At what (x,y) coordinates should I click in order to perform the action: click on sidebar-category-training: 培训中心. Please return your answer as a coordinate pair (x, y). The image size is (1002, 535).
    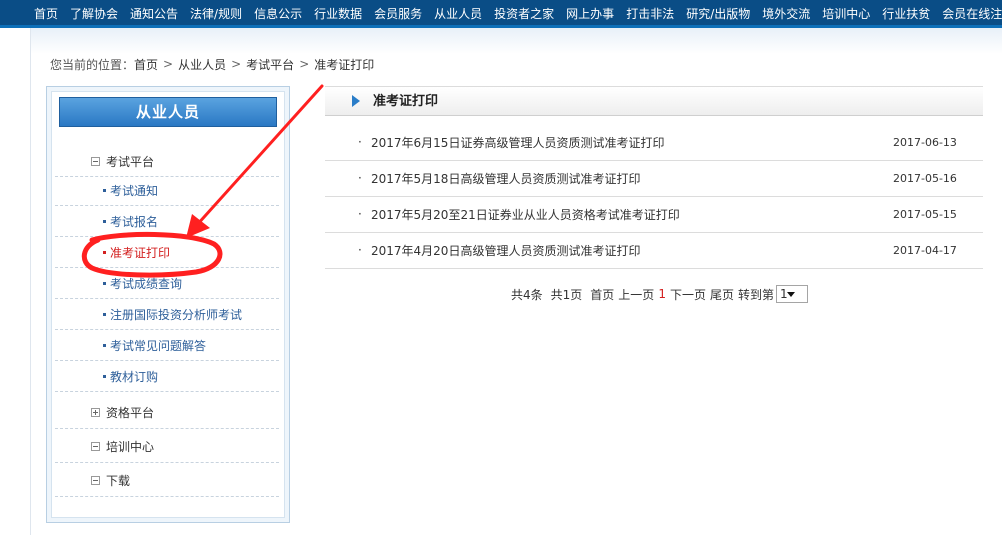
    Looking at the image, I should click on (122, 446).